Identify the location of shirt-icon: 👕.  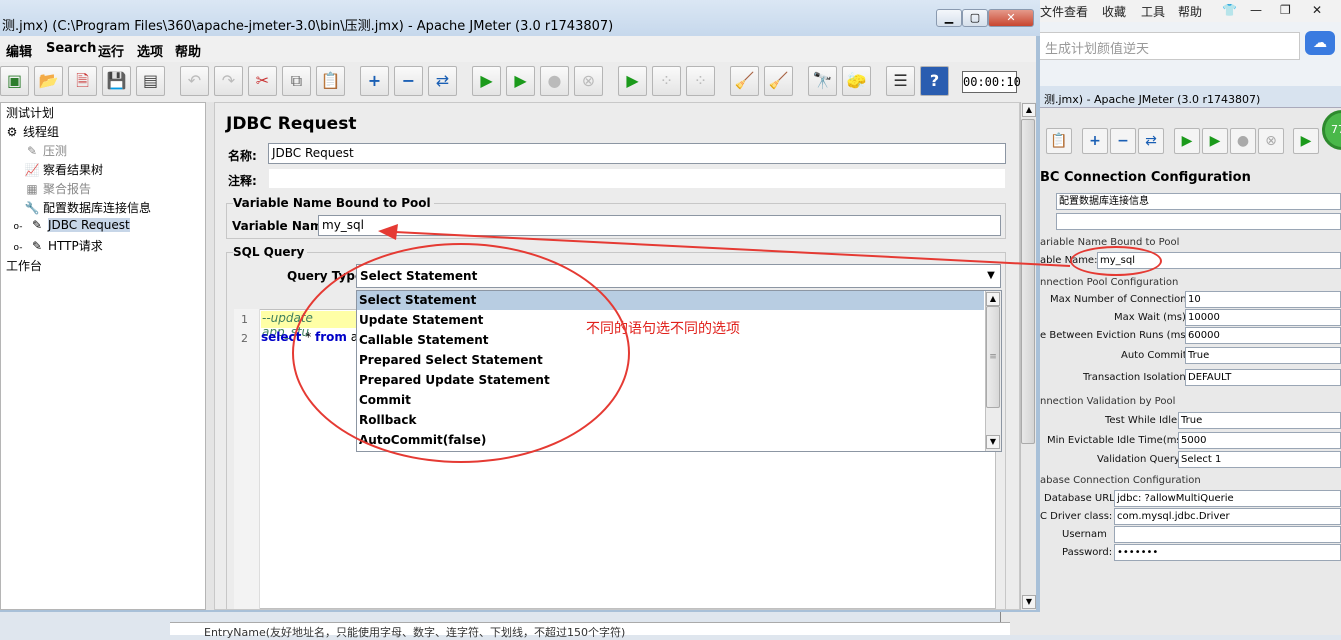
(1229, 10).